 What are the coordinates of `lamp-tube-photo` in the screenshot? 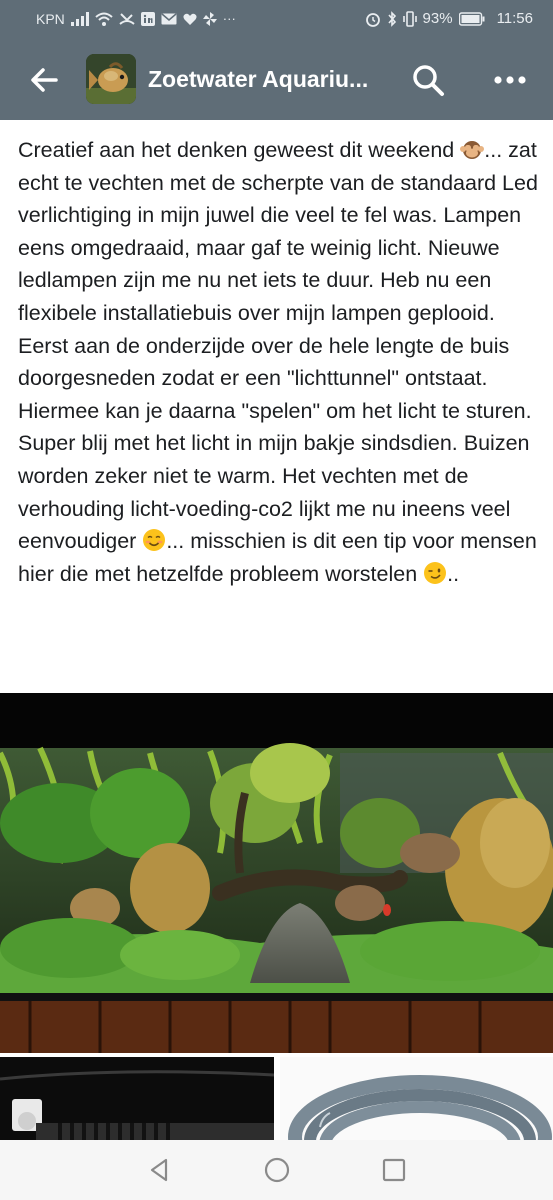 It's located at (137, 1099).